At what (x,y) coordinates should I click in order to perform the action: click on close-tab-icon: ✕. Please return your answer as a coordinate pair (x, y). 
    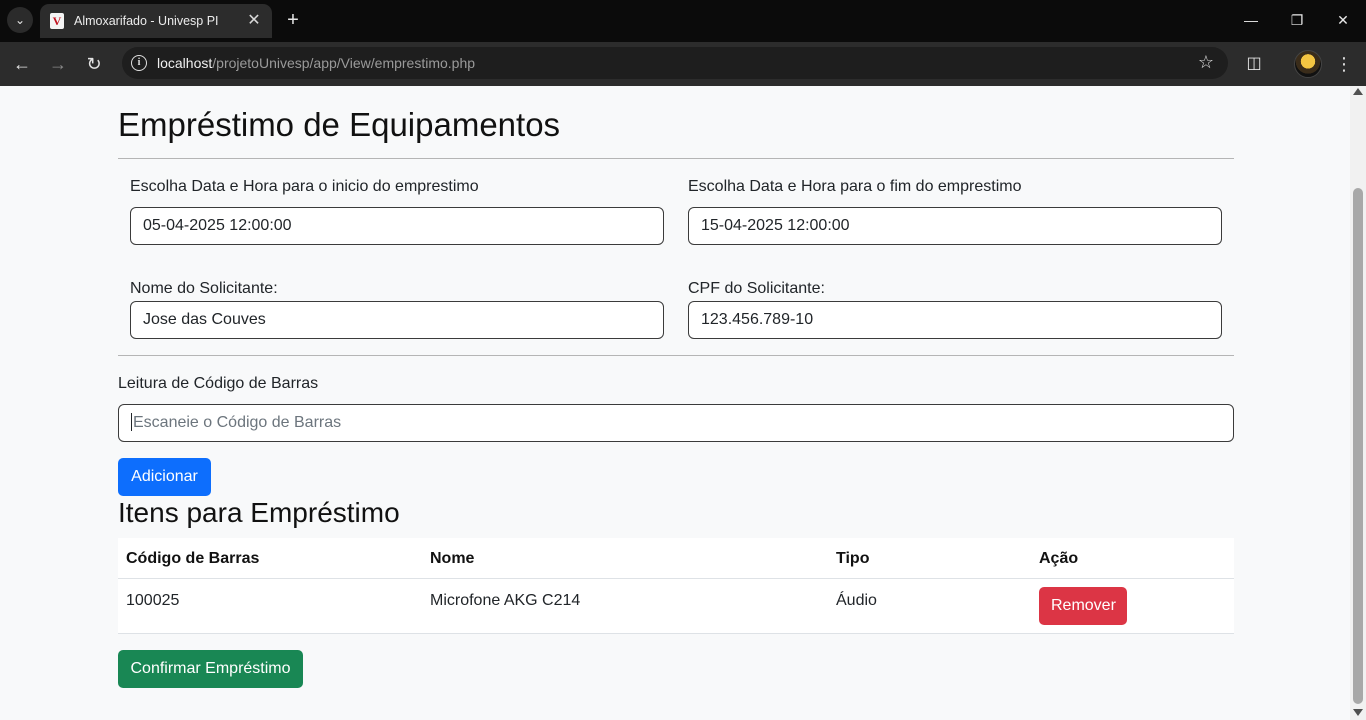
    Looking at the image, I should click on (254, 21).